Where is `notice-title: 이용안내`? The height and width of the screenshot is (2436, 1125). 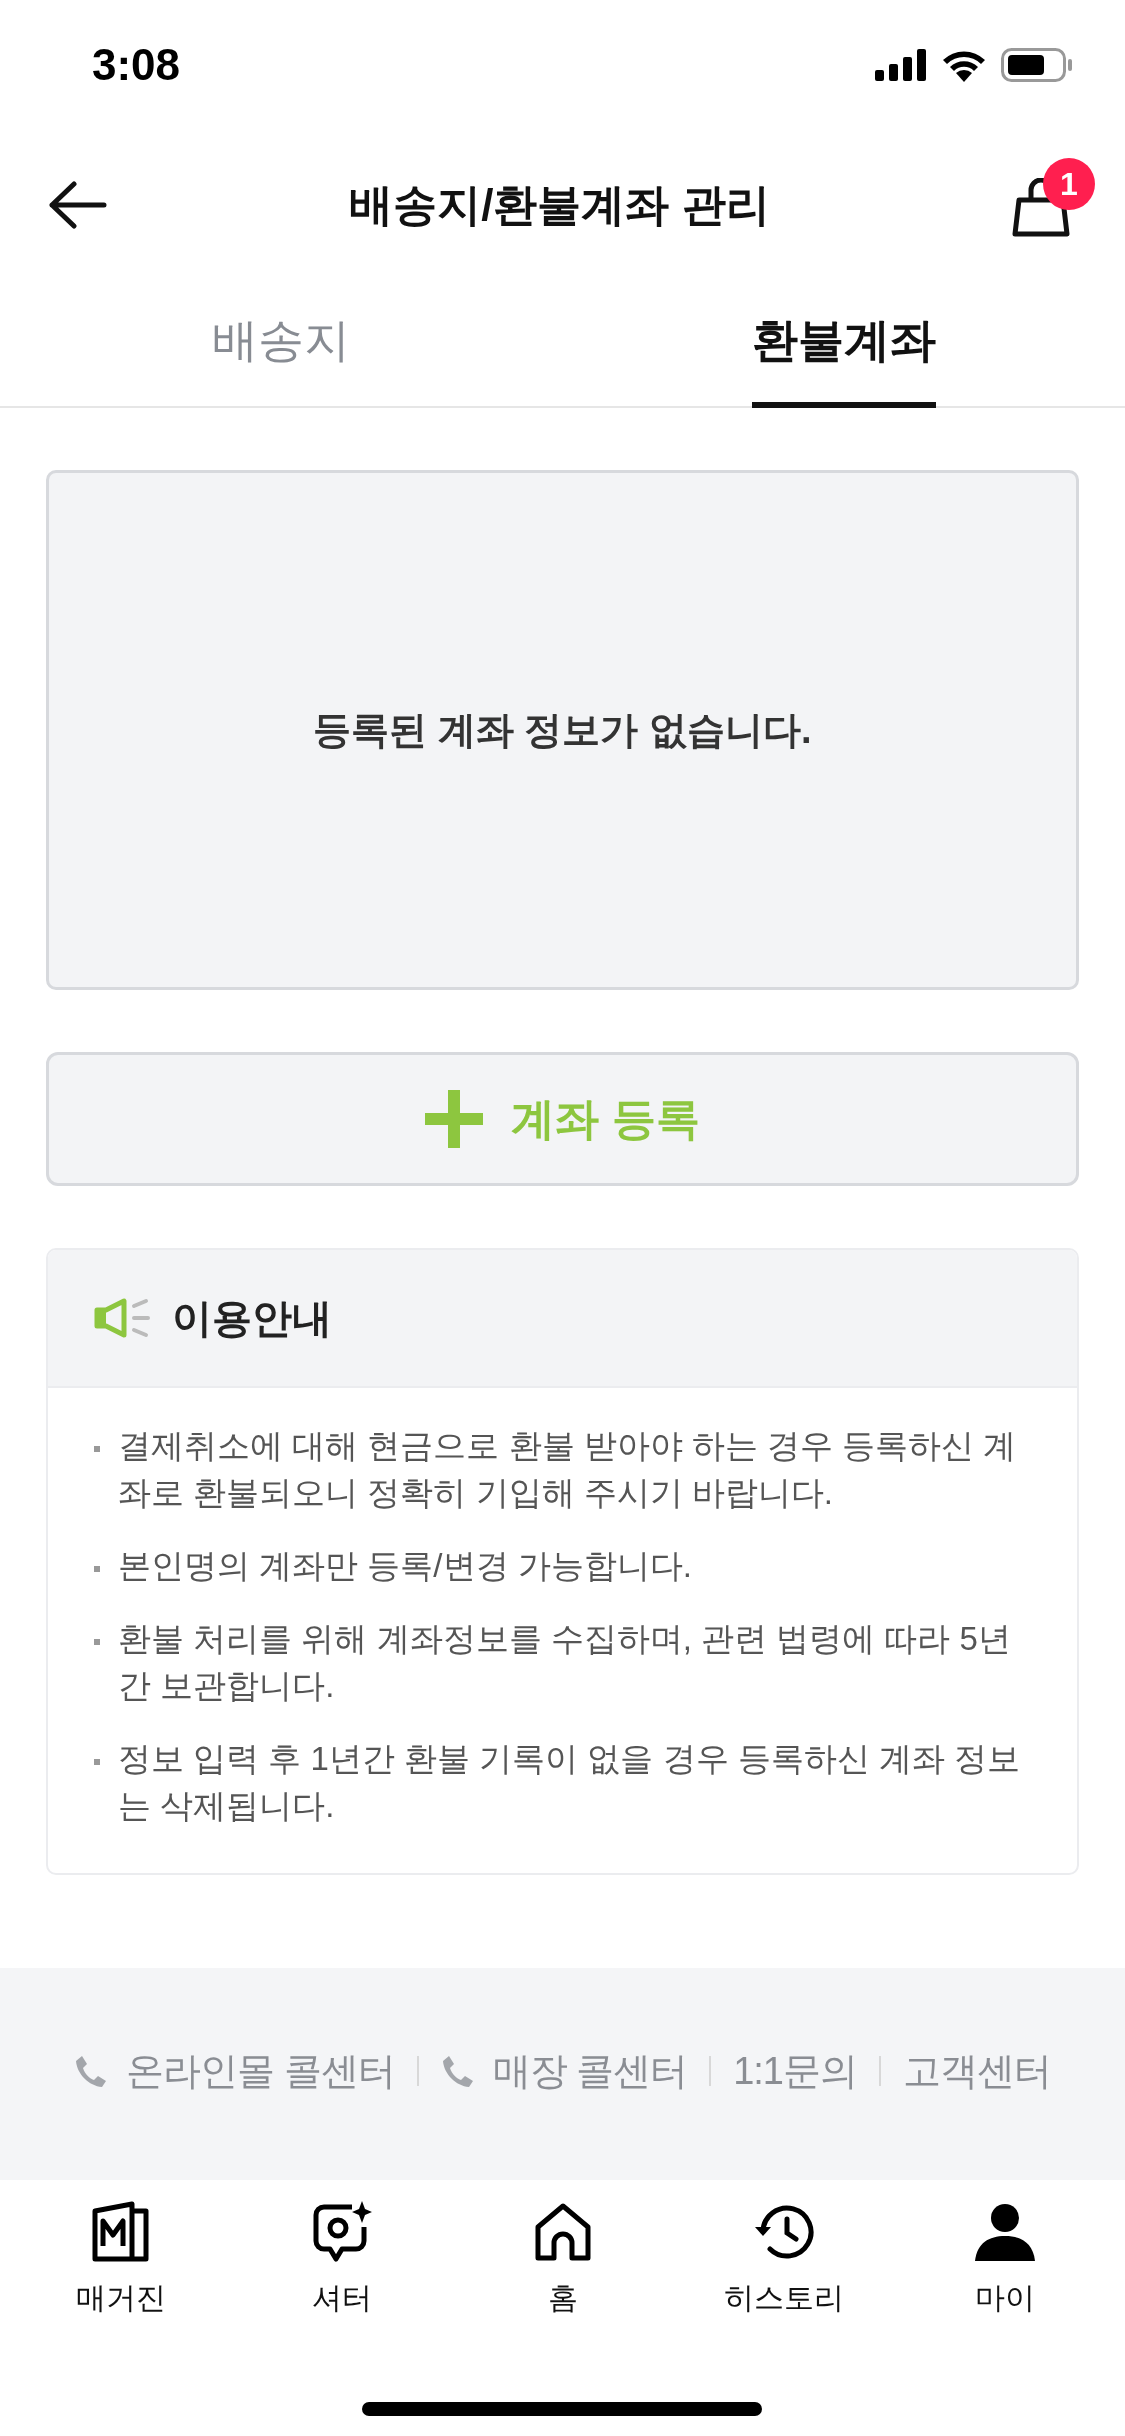
notice-title: 이용안내 is located at coordinates (252, 1318).